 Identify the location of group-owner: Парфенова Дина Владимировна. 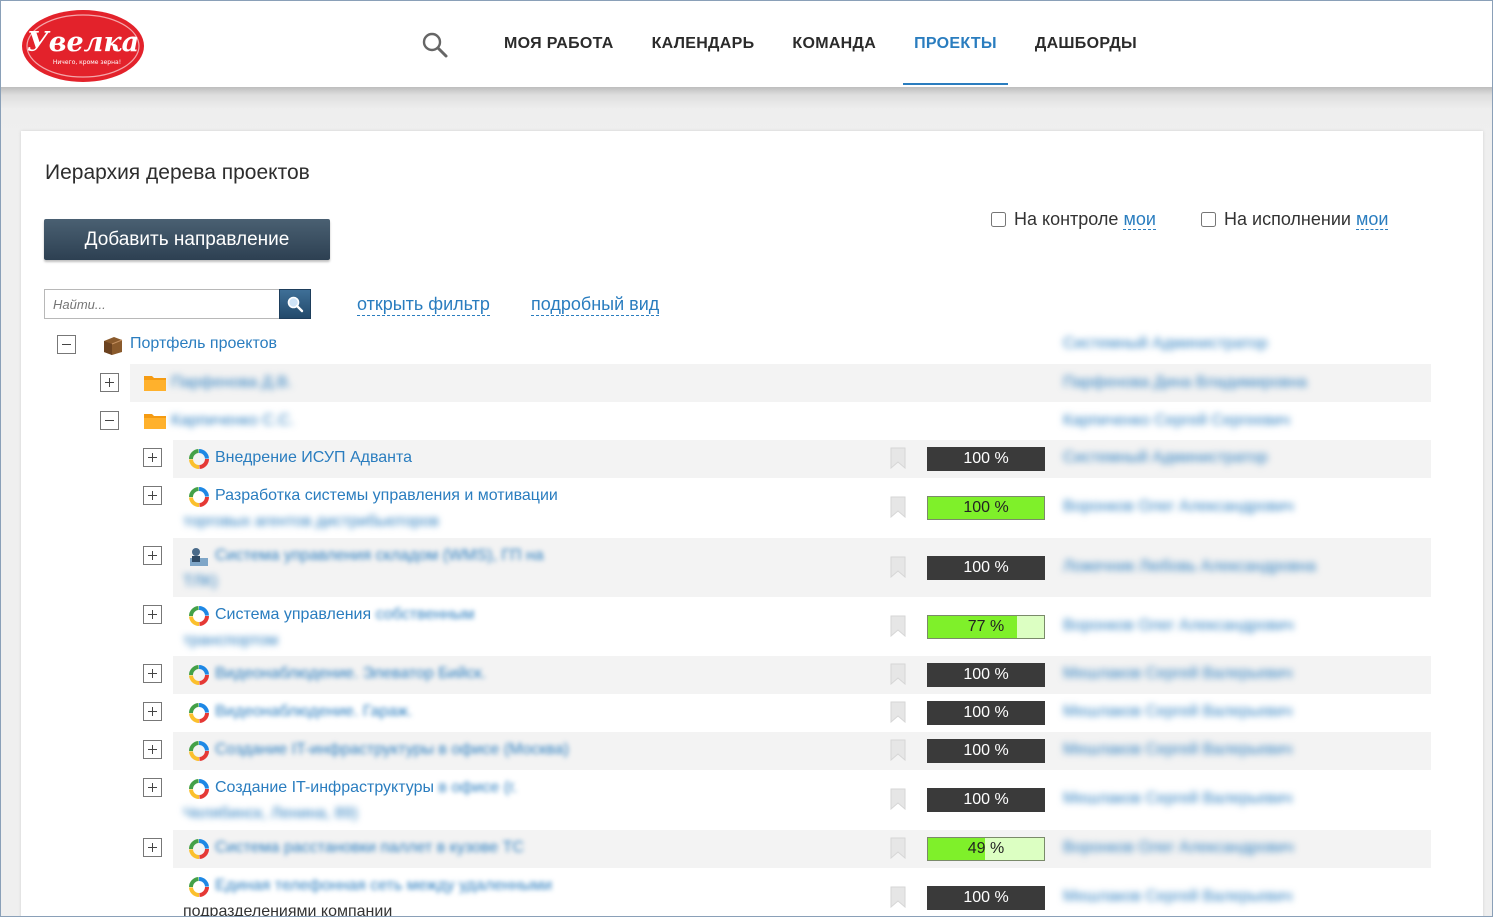
(1185, 383).